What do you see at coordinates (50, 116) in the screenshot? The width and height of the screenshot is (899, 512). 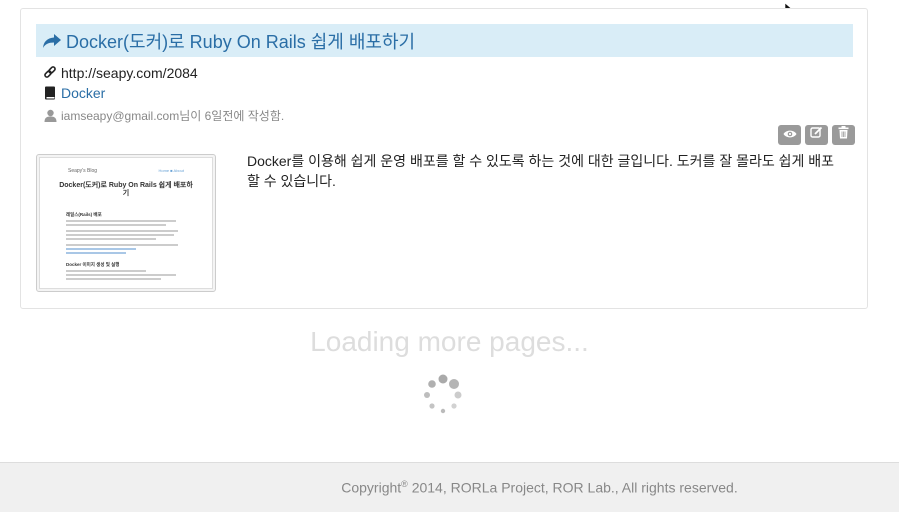 I see `user-icon` at bounding box center [50, 116].